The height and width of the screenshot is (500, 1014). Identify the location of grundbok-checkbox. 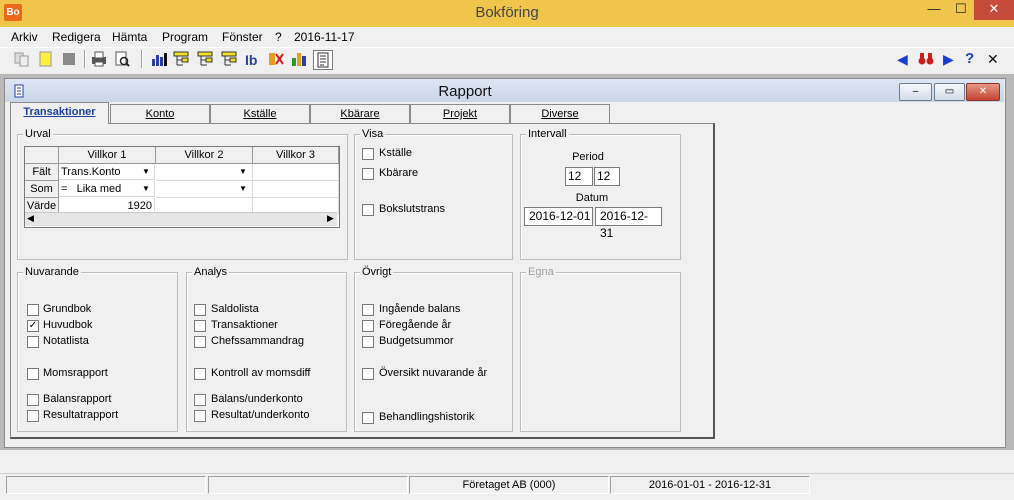
(33, 310).